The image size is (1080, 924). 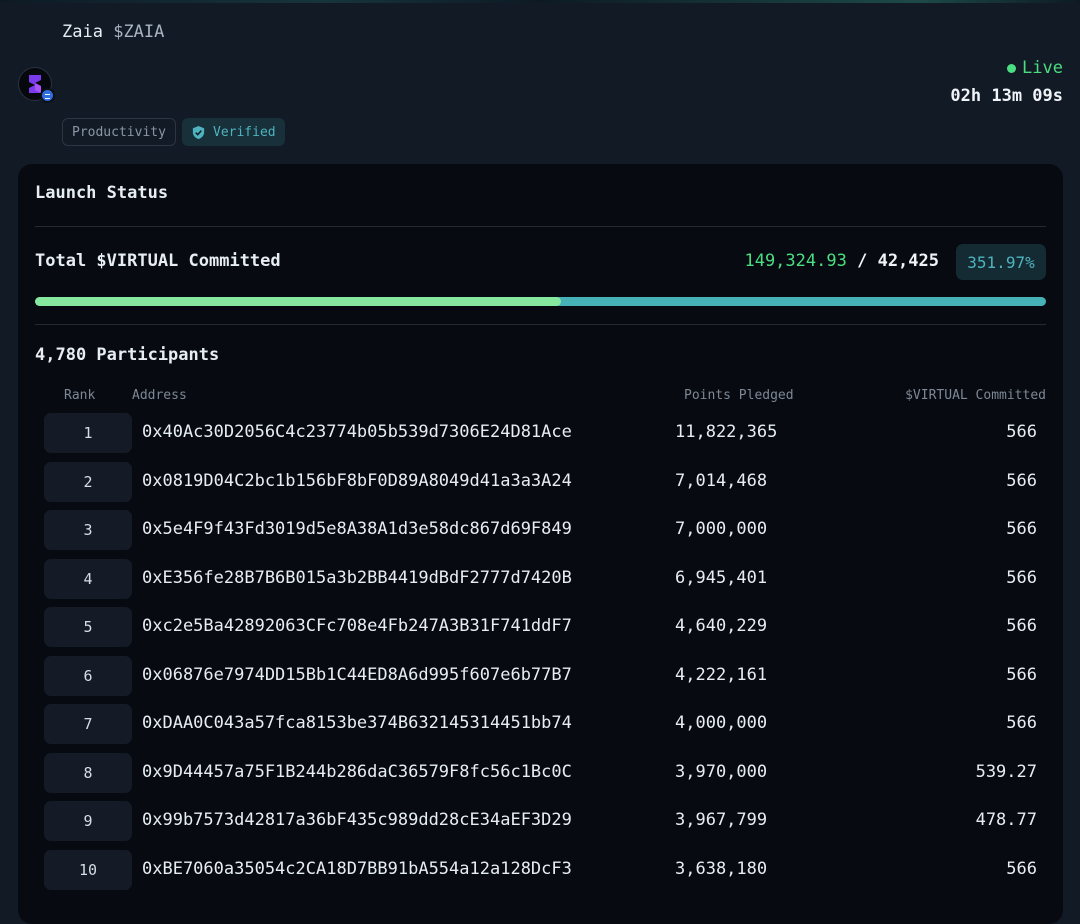 What do you see at coordinates (88, 869) in the screenshot?
I see `rank-cell: 10` at bounding box center [88, 869].